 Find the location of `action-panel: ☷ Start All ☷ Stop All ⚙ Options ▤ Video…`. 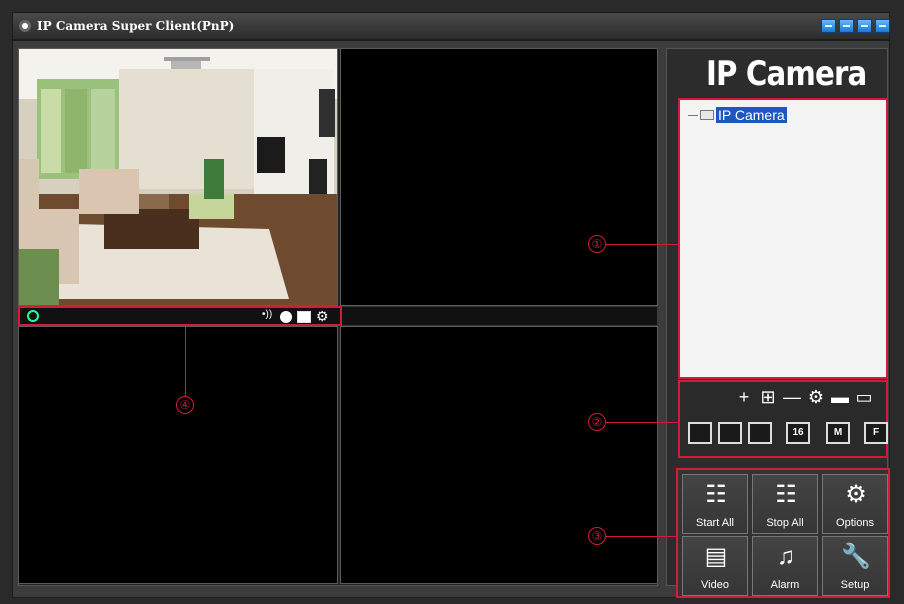

action-panel: ☷ Start All ☷ Stop All ⚙ Options ▤ Video… is located at coordinates (783, 533).